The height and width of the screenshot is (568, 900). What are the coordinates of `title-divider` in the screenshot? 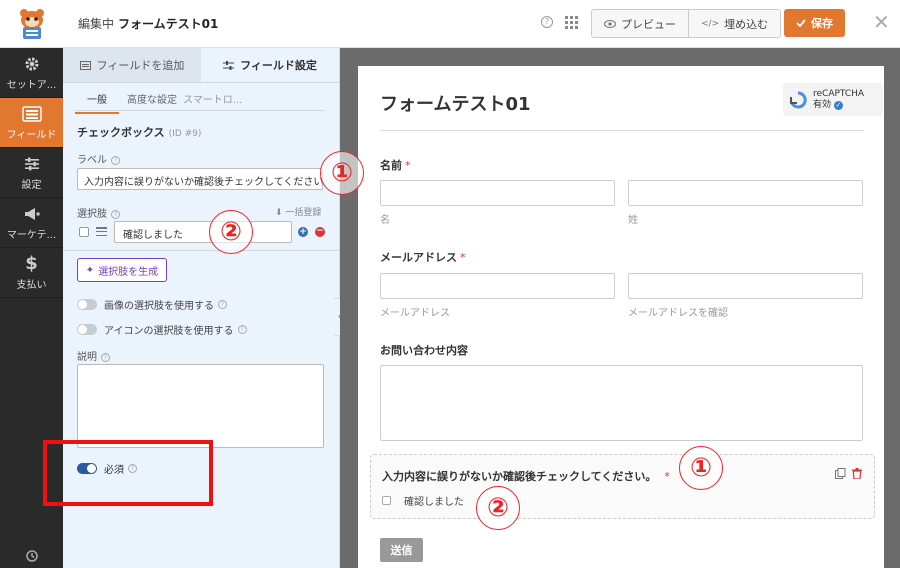 It's located at (622, 130).